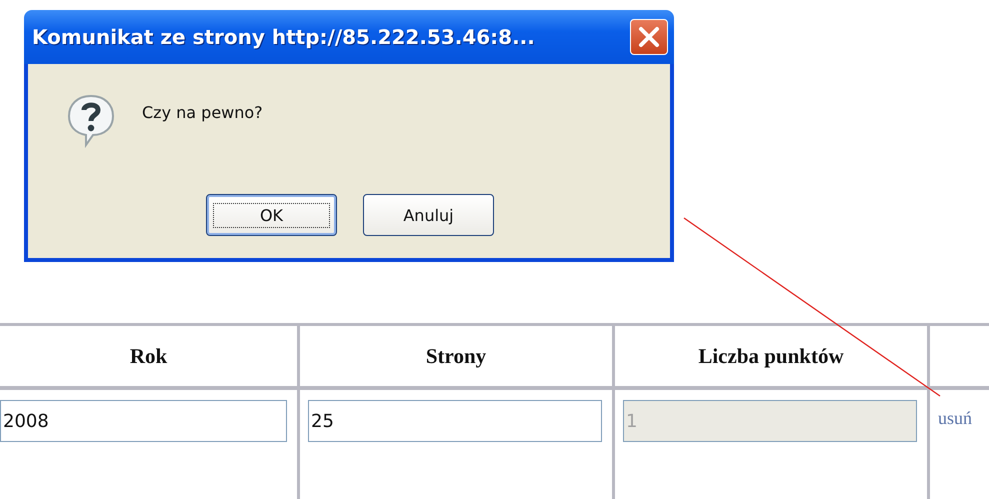 The image size is (989, 499). Describe the element at coordinates (271, 215) in the screenshot. I see `dialog-button: OK` at that location.